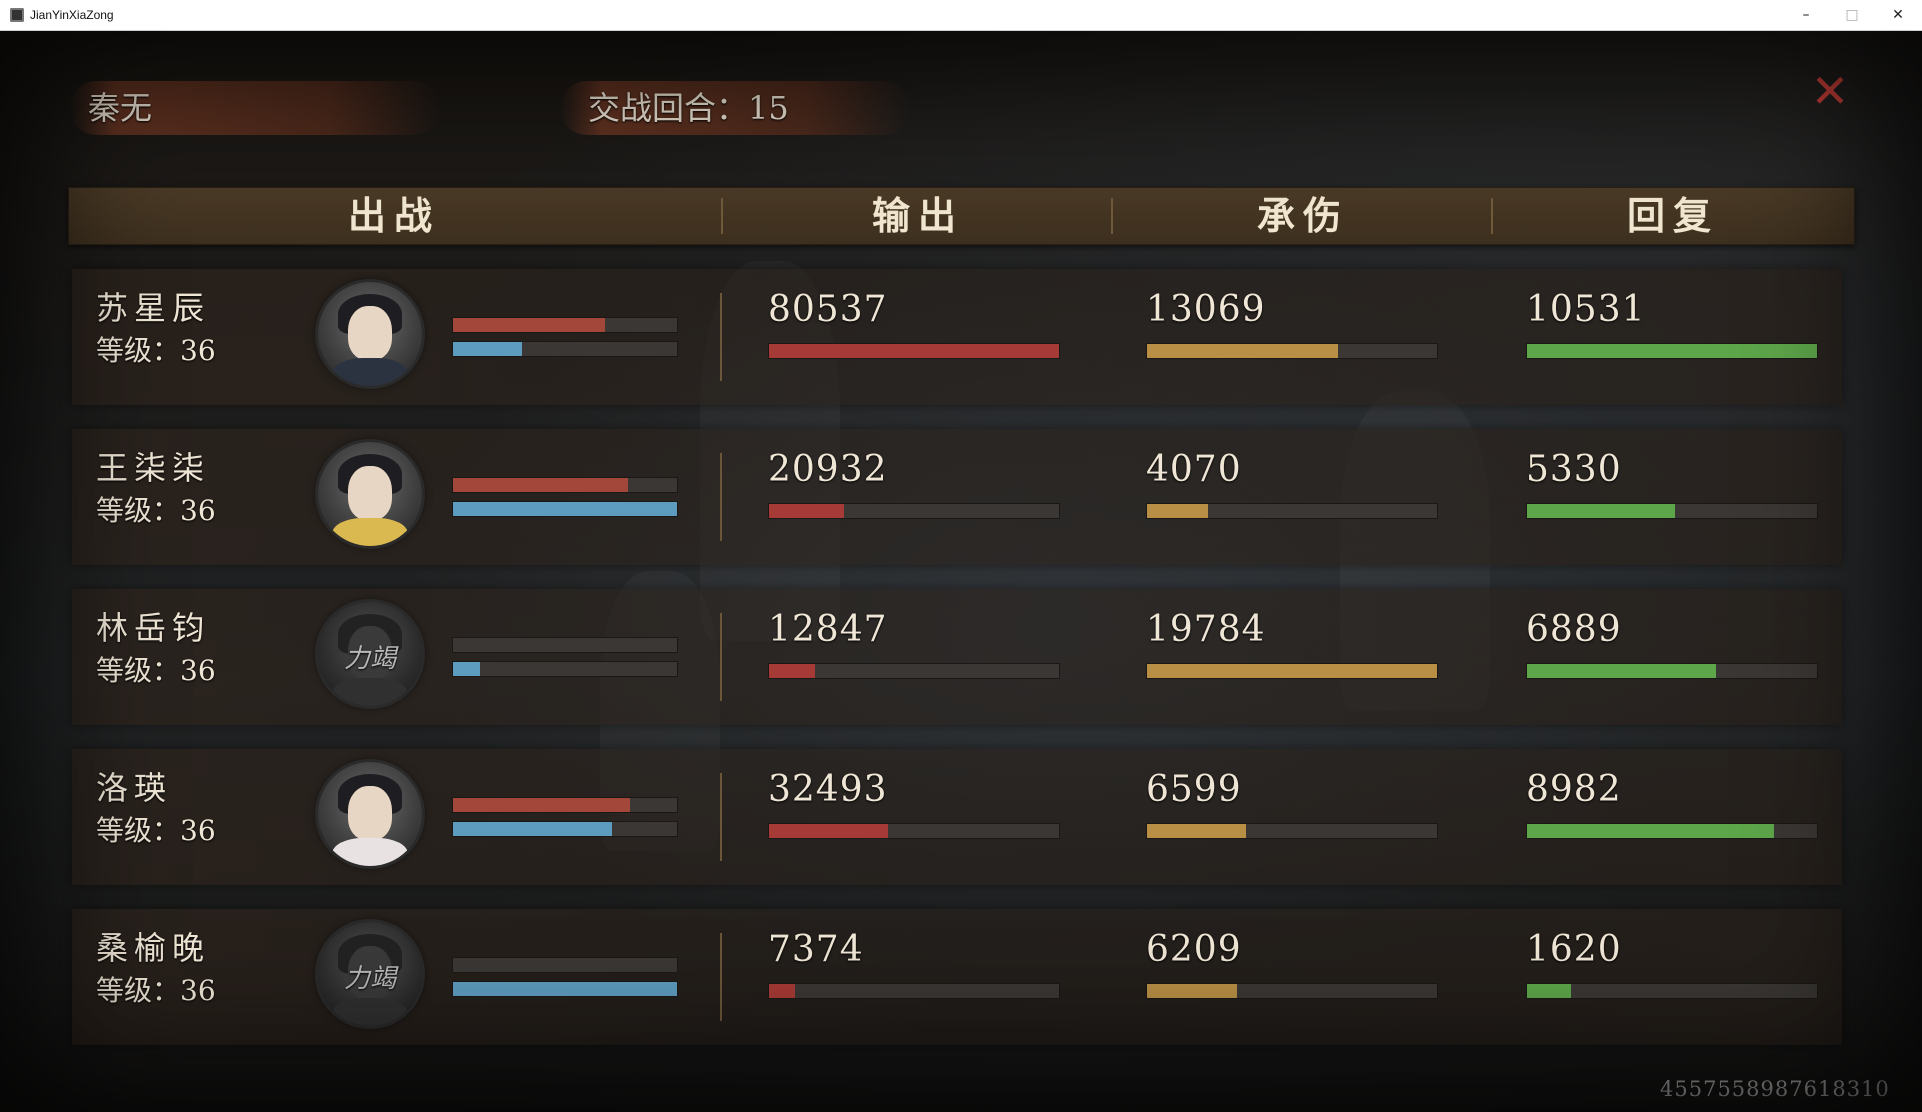 The image size is (1922, 1112). I want to click on damage-taken-value: 19784, so click(1206, 629).